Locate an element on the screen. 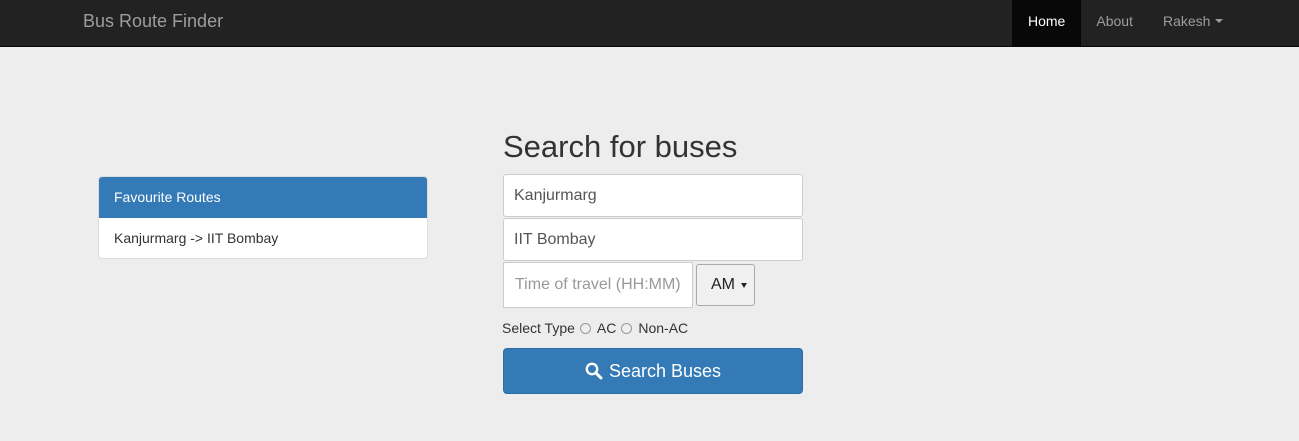 The height and width of the screenshot is (441, 1299). search-icon is located at coordinates (594, 371).